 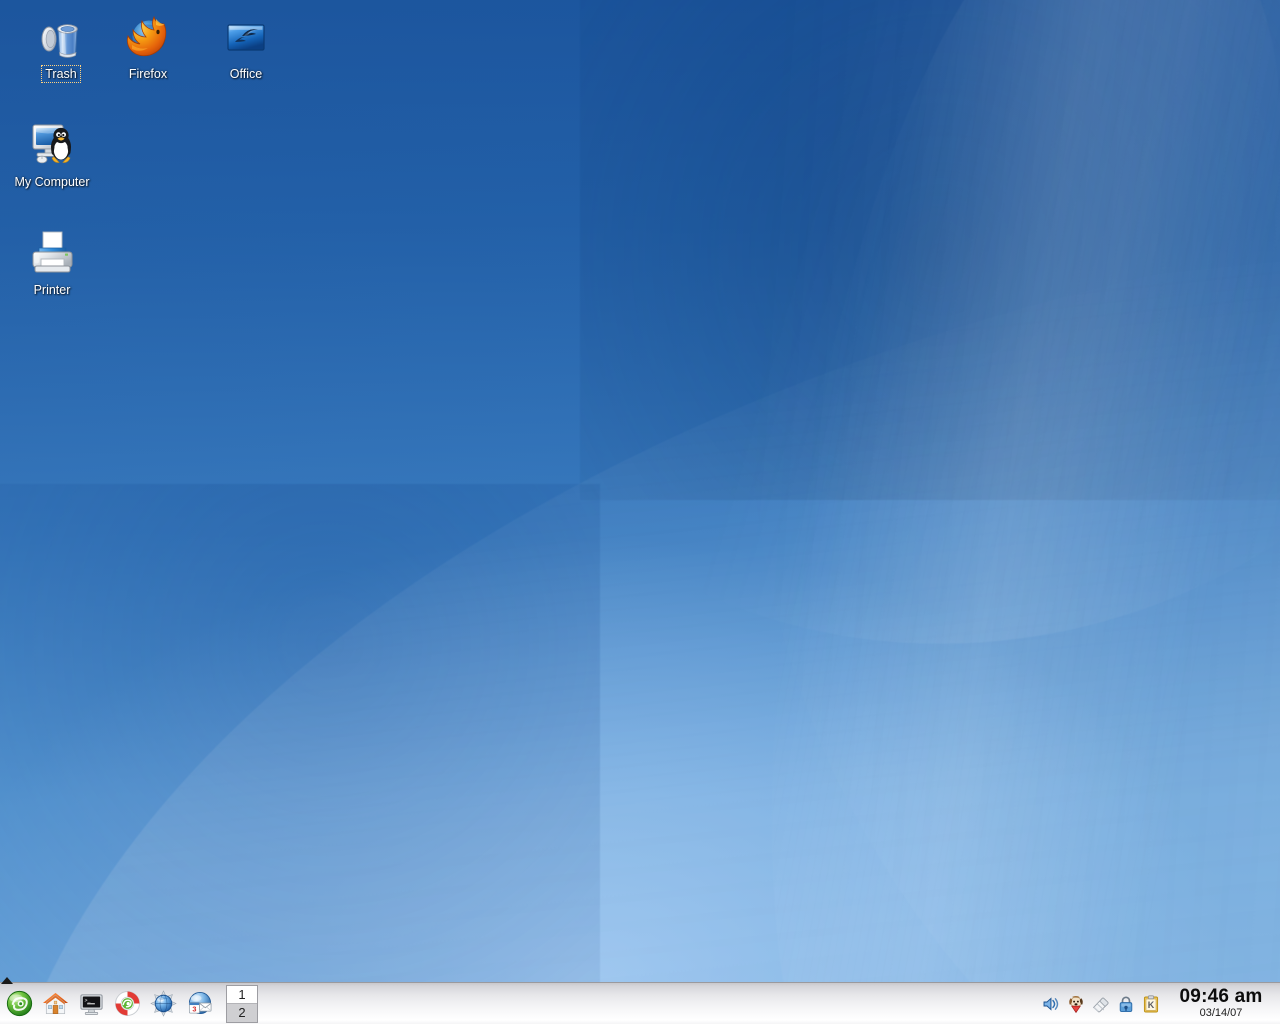 I want to click on volume-icon, so click(x=1051, y=1004).